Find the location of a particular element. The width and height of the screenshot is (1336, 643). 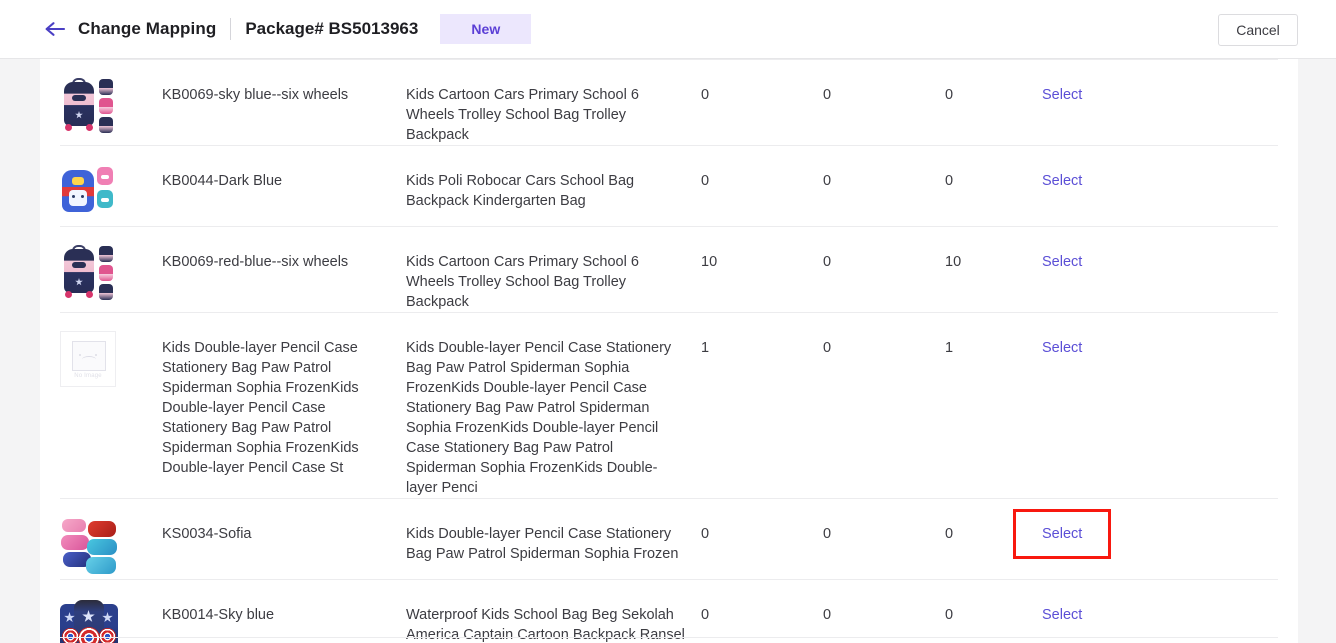

quantity-ordered-cell: 1 is located at coordinates (705, 348).